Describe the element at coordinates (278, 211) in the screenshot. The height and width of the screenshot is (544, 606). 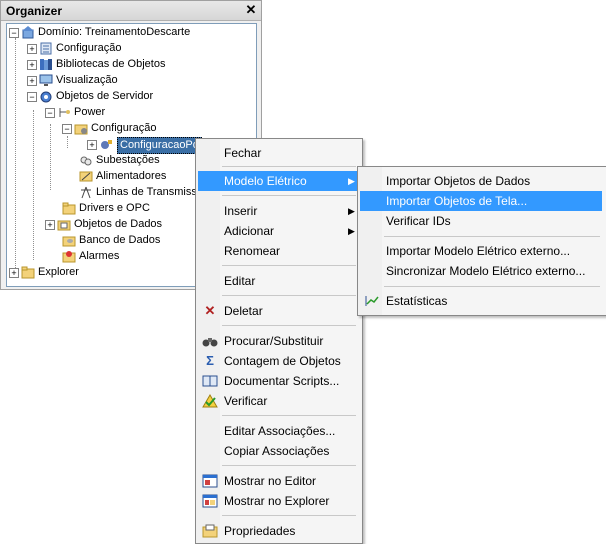
I see `menu-item-inserir: Inserir ▶` at that location.